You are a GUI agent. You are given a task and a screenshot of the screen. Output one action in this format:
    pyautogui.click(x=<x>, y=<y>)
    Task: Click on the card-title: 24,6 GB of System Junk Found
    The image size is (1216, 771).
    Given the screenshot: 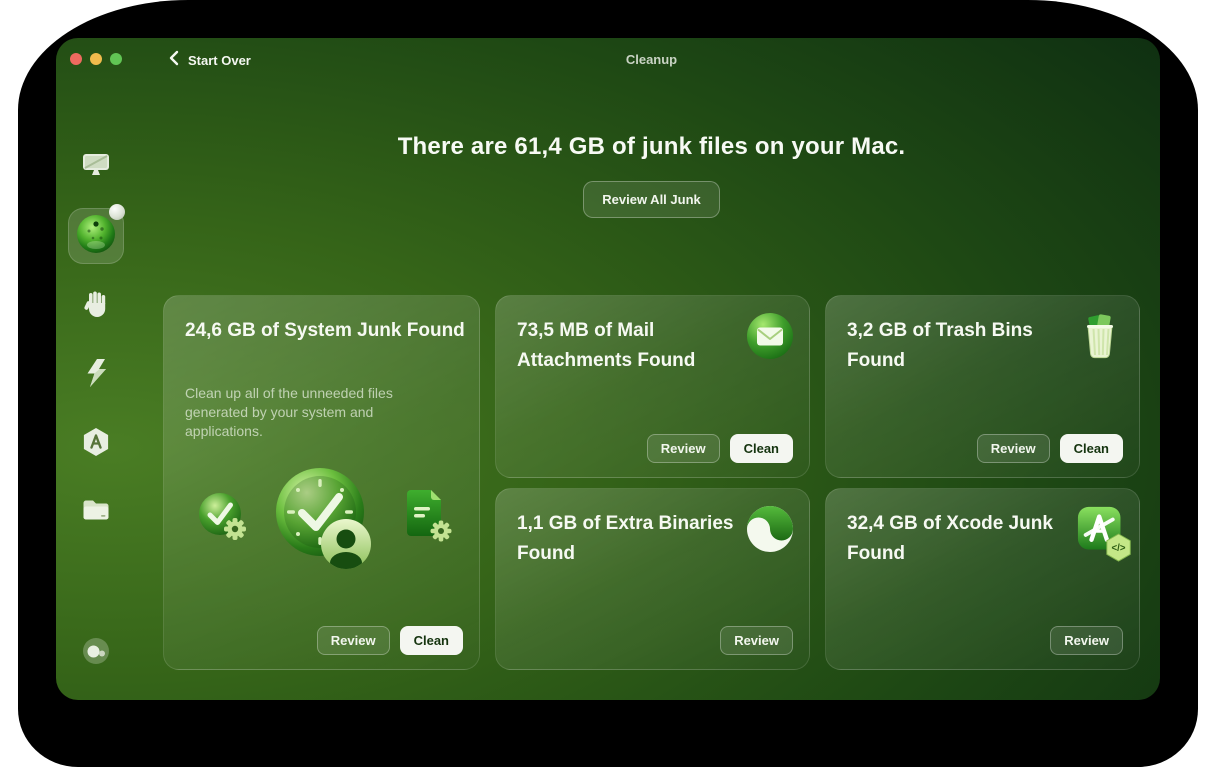 What is the action you would take?
    pyautogui.click(x=325, y=330)
    